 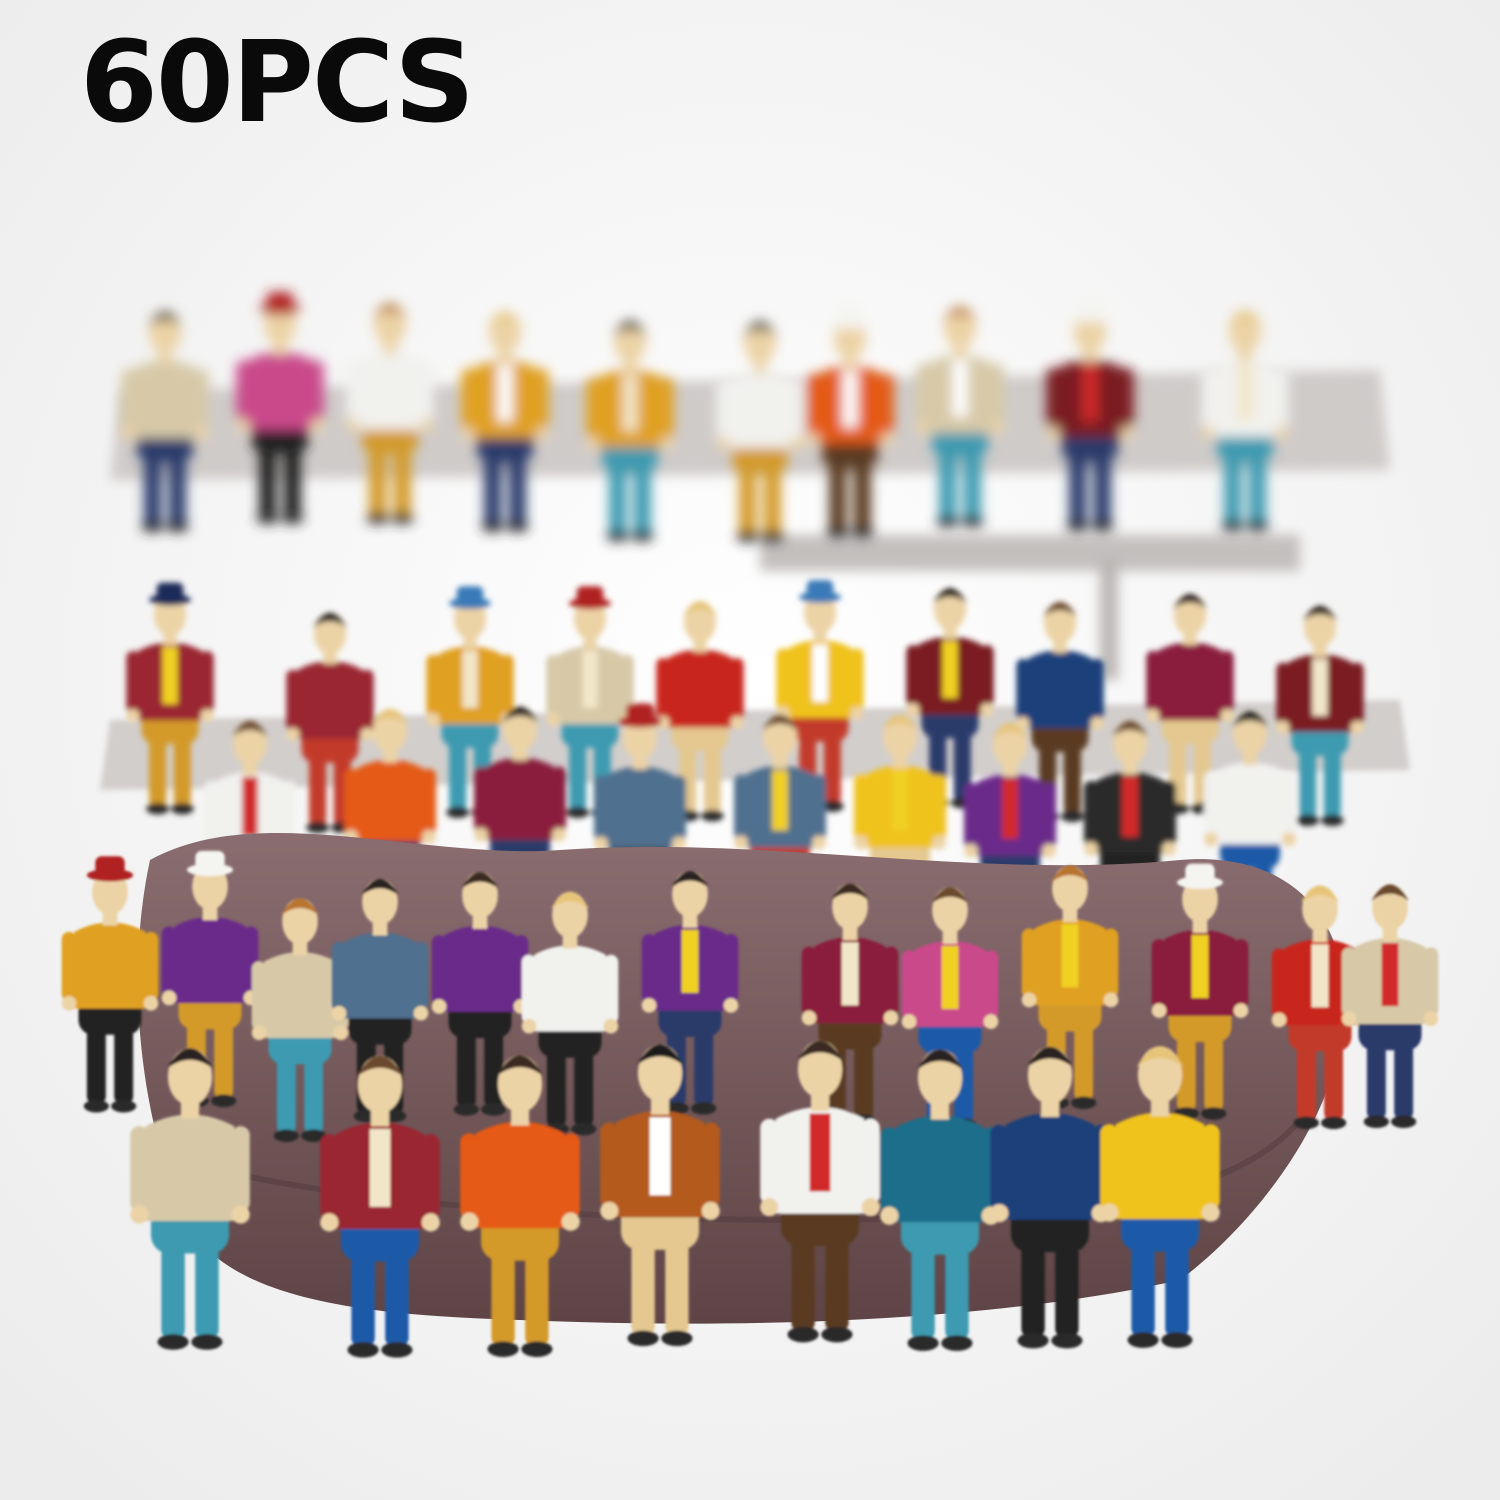 I want to click on headline-quantity: 60PCS, so click(x=277, y=83).